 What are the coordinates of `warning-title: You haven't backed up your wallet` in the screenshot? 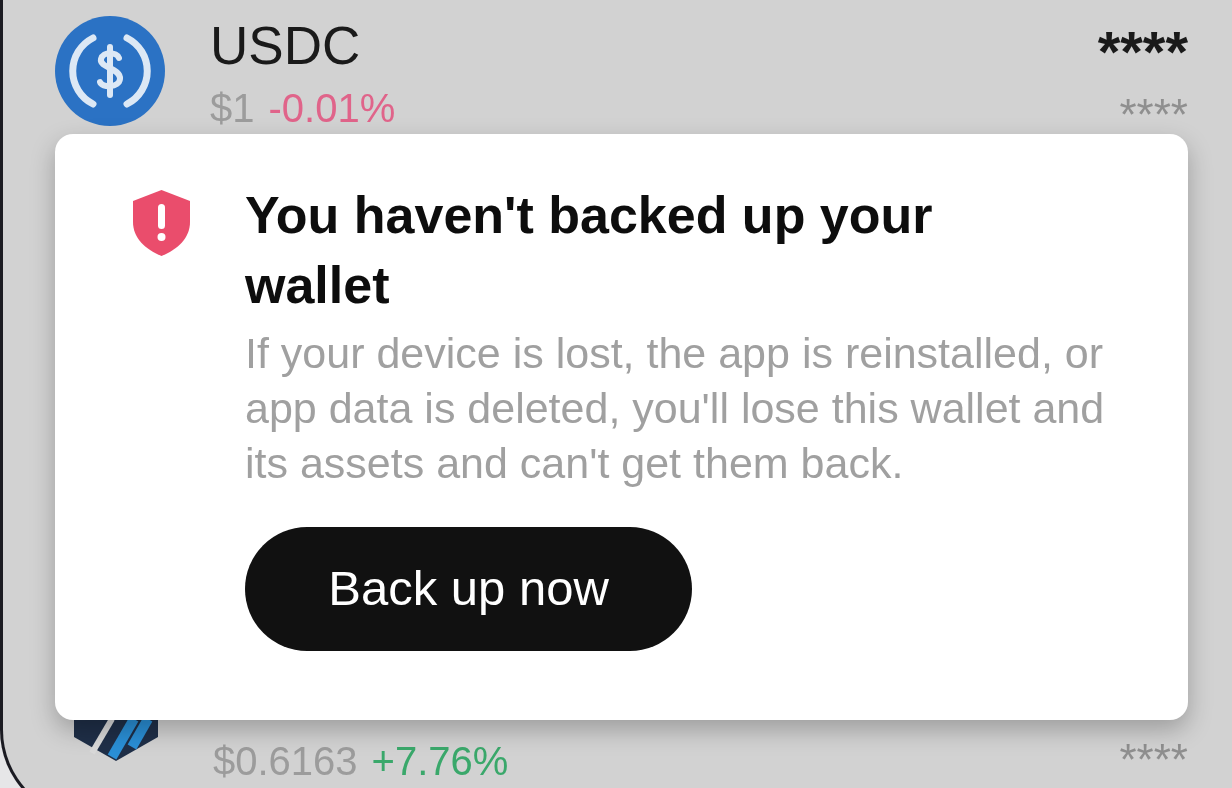 It's located at (589, 250).